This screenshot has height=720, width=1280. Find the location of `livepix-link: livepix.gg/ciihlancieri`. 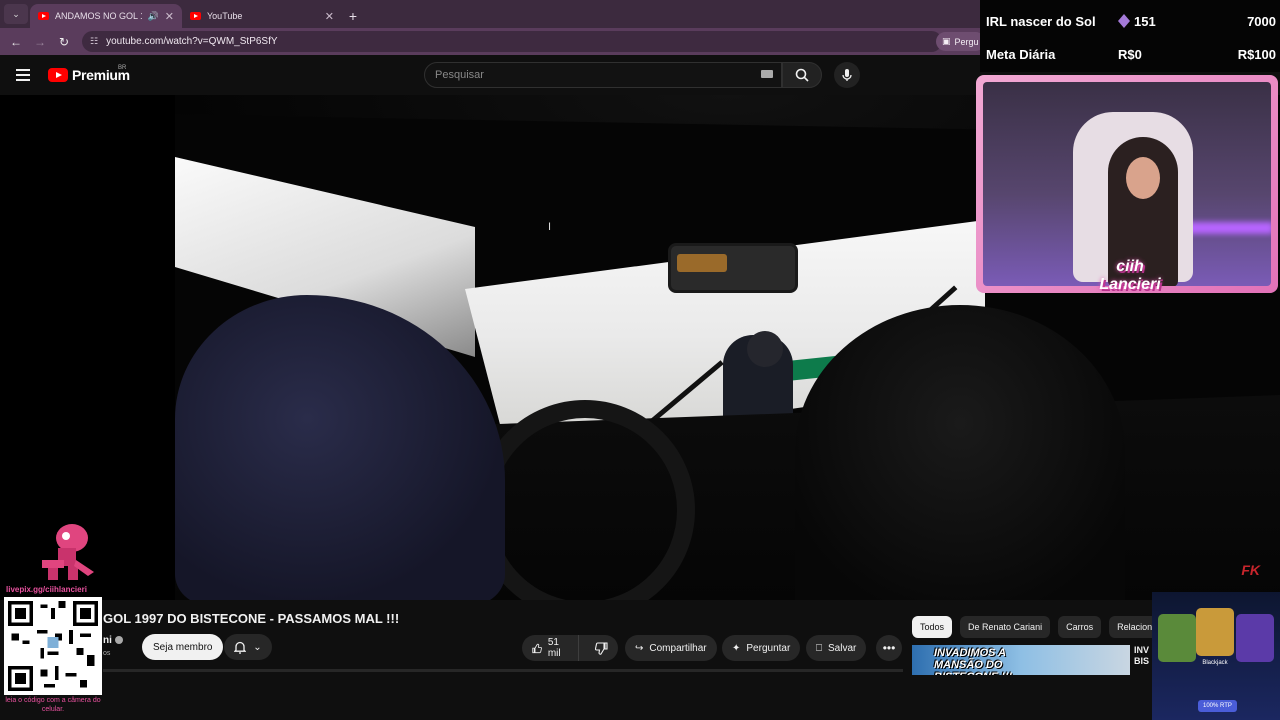

livepix-link: livepix.gg/ciihlancieri is located at coordinates (46, 589).